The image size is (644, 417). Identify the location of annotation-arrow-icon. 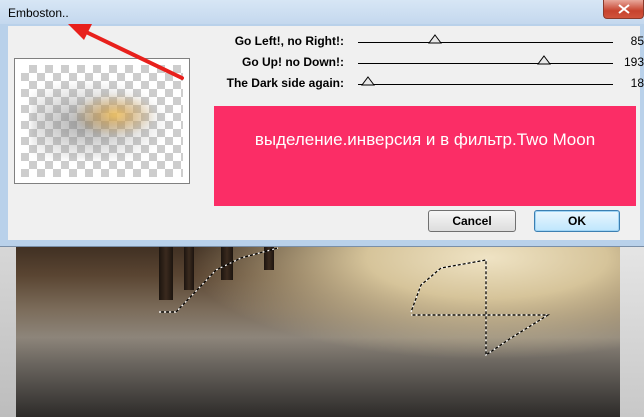
(126, 52).